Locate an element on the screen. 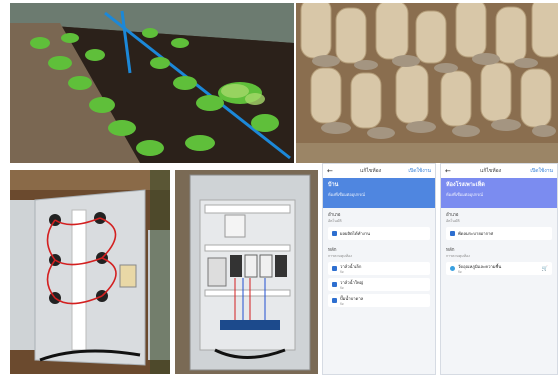 The height and width of the screenshot is (375, 559). device-row: วาล์วน้ำเล็ก ปิด is located at coordinates (379, 268).